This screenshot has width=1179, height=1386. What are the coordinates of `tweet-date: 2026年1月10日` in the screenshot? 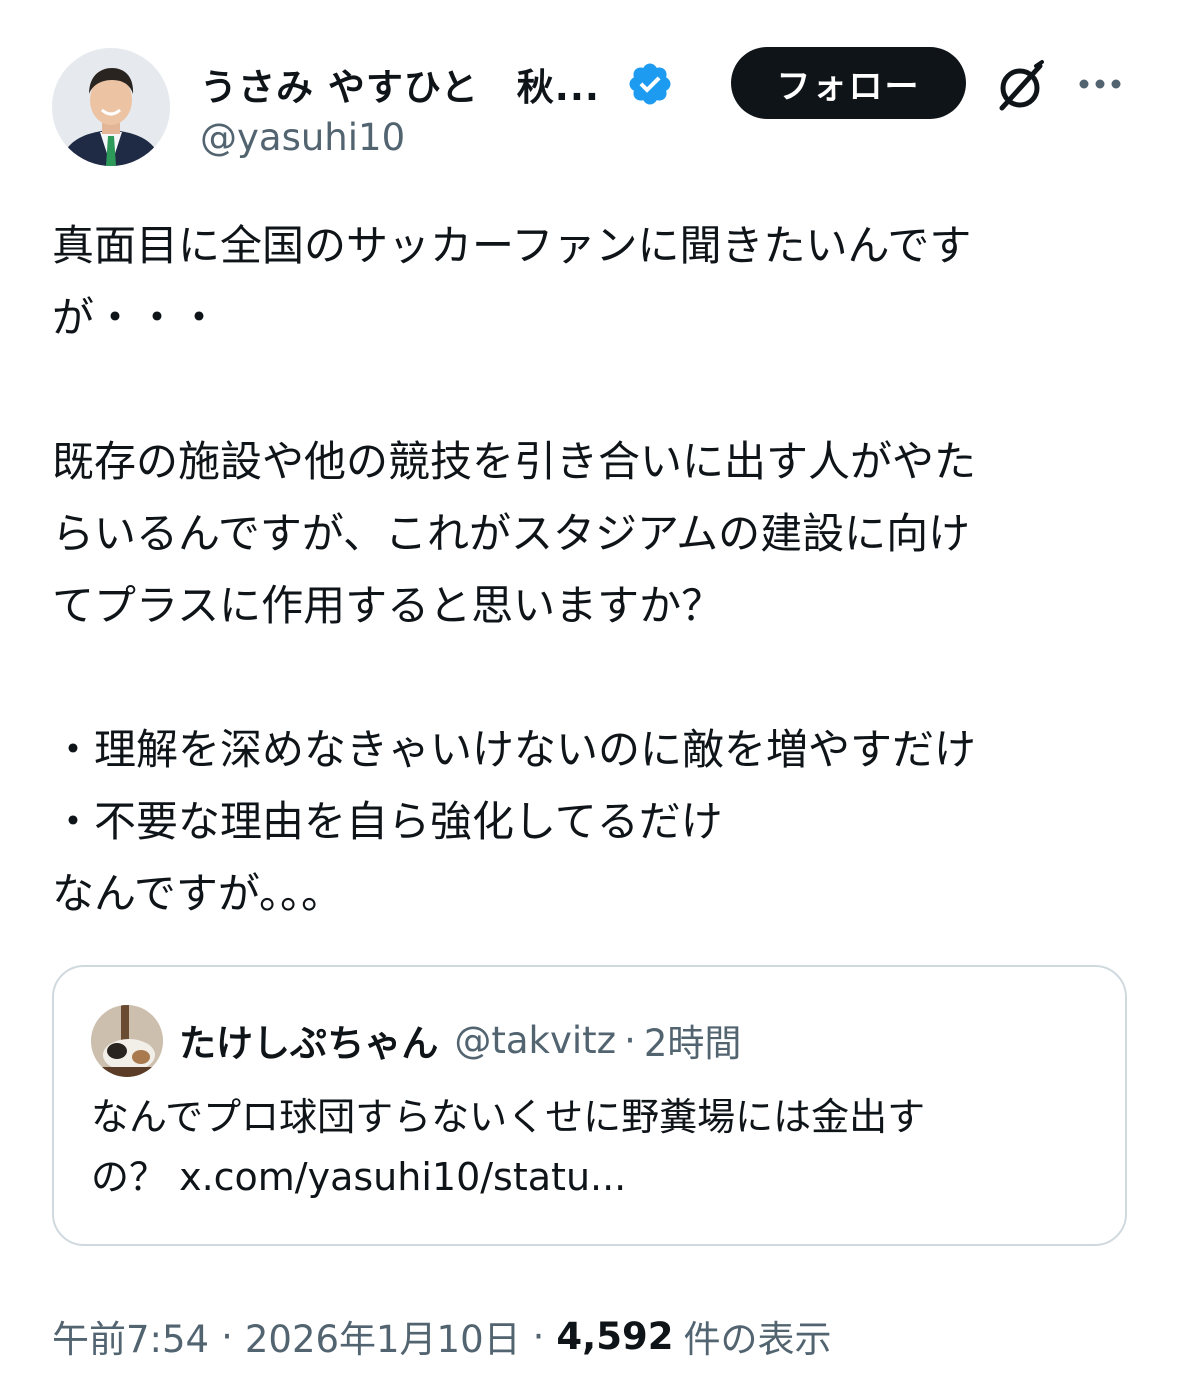 It's located at (383, 1336).